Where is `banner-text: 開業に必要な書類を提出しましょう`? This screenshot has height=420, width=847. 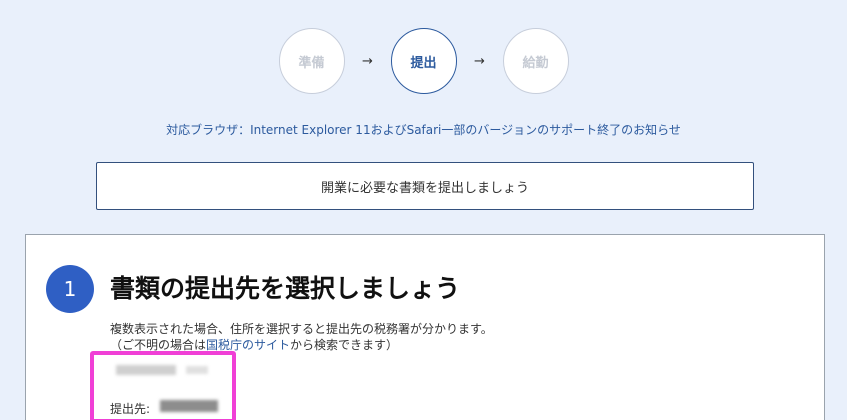 banner-text: 開業に必要な書類を提出しましょう is located at coordinates (424, 188).